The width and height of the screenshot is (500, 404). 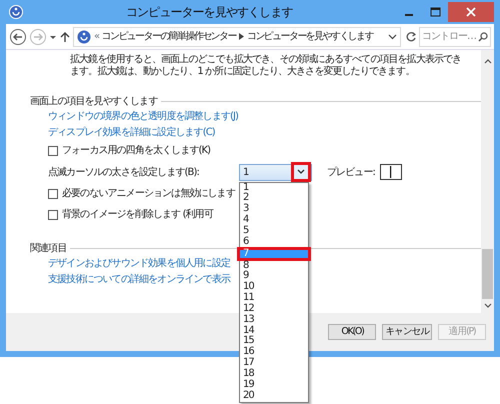 I want to click on breadcrumb-item: コンピューターの簡単操作センター, so click(x=169, y=36).